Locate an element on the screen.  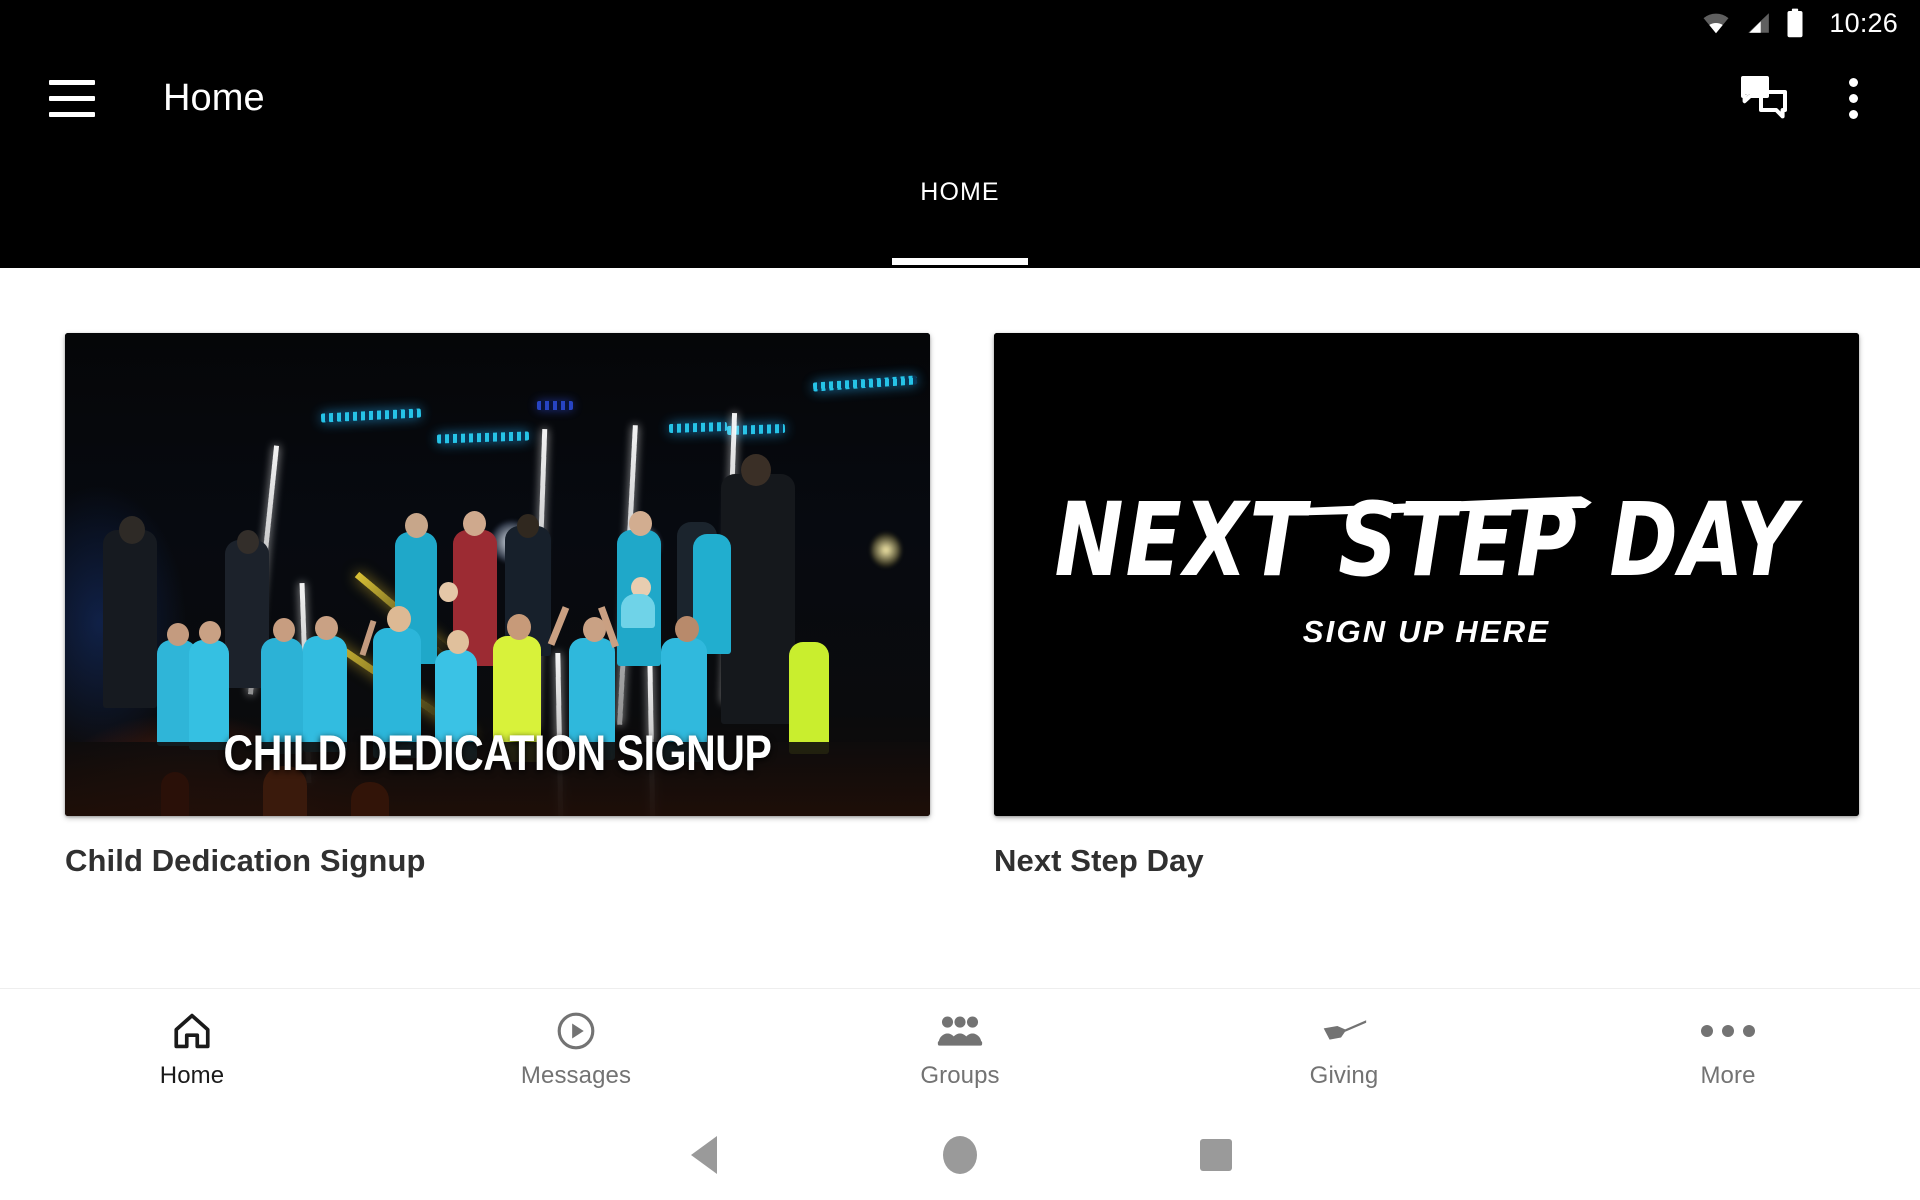
people-group-icon is located at coordinates (960, 1031).